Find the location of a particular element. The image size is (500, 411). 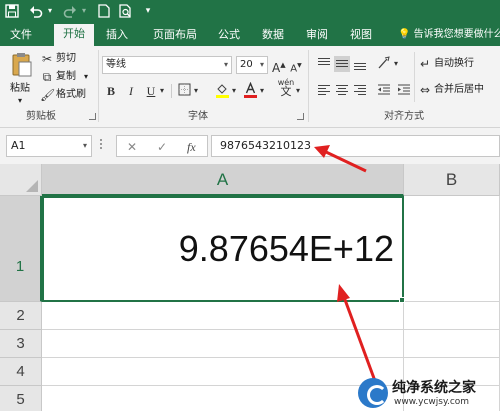

wrap-text-button: ↵ 自动换行 is located at coordinates (458, 64).